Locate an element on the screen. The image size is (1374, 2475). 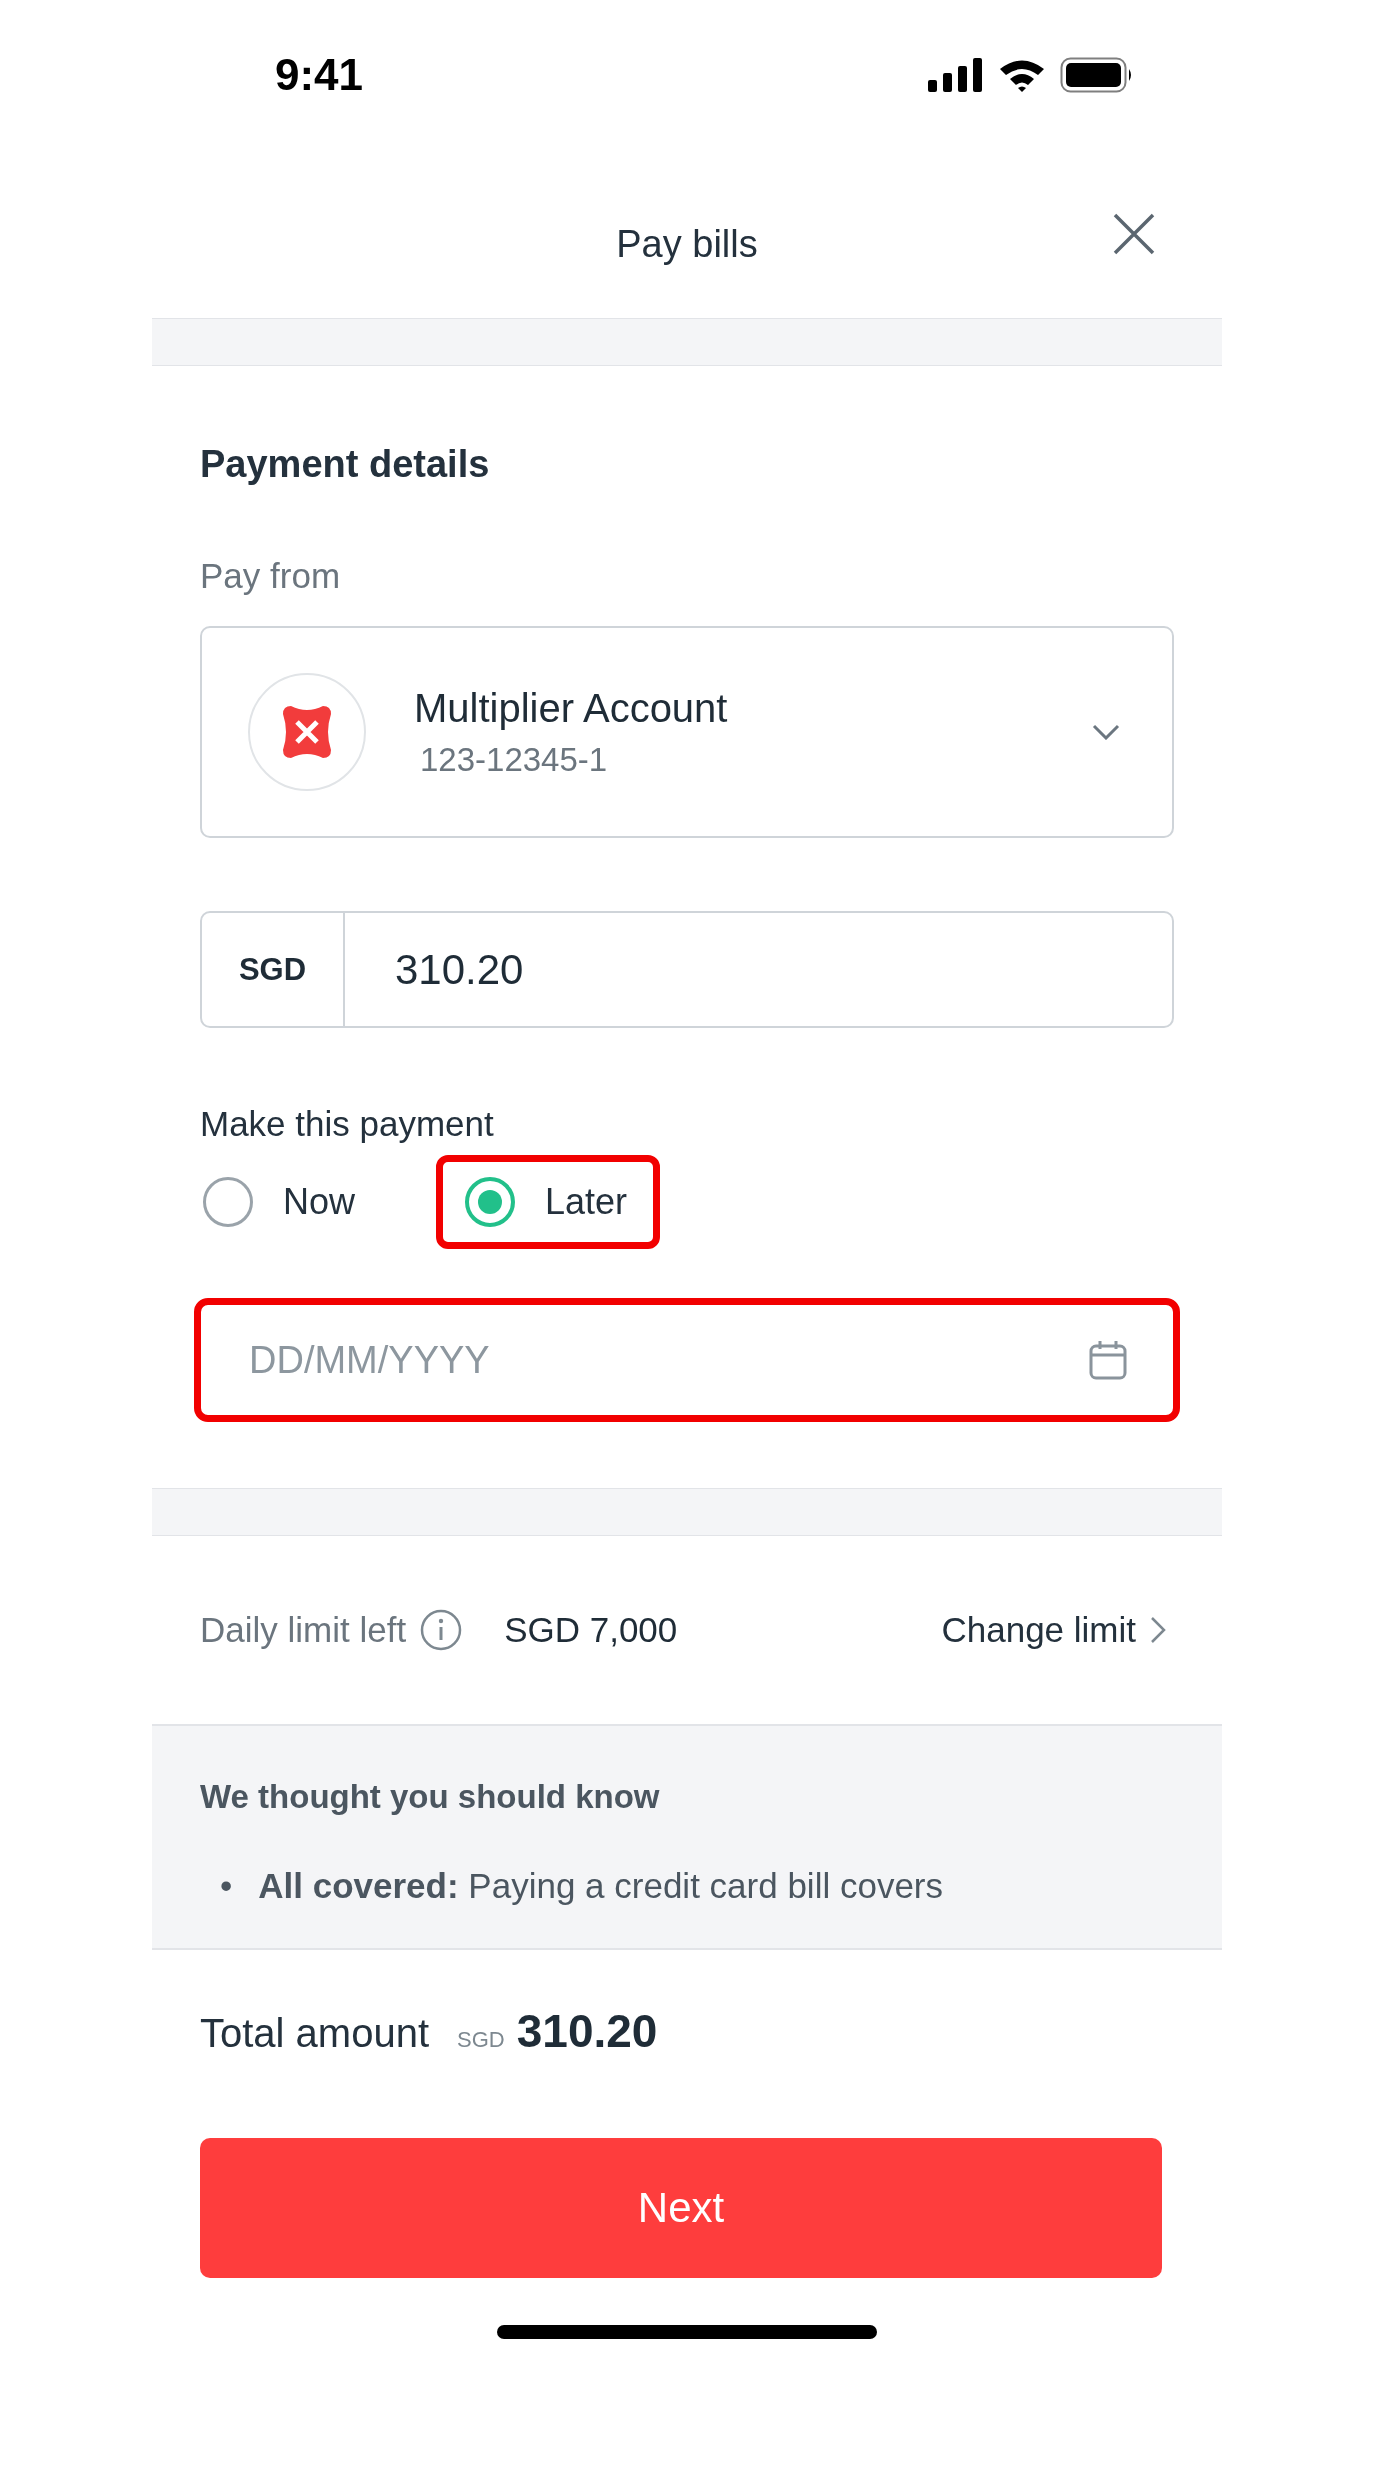
close-icon is located at coordinates (1134, 234).